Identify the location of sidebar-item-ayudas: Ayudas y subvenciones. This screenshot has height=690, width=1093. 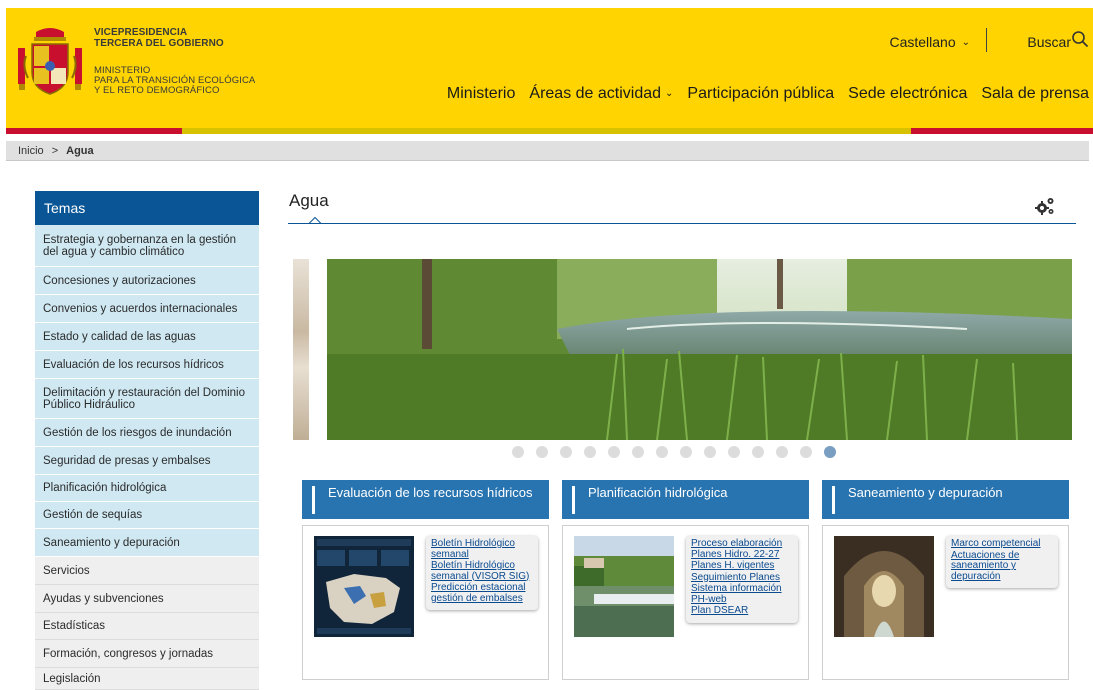
(147, 599).